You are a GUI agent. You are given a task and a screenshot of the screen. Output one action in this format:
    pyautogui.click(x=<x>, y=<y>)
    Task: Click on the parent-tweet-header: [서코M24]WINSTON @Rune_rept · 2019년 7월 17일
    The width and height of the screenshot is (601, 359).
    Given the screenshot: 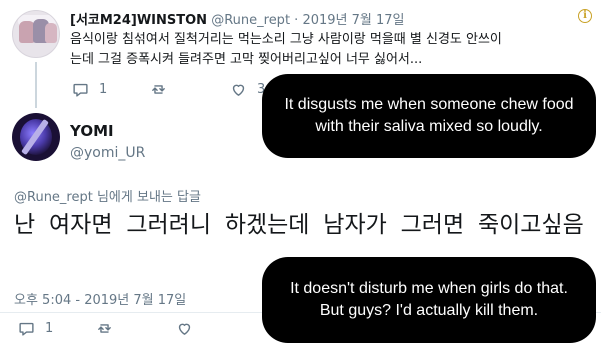 What is the action you would take?
    pyautogui.click(x=237, y=18)
    